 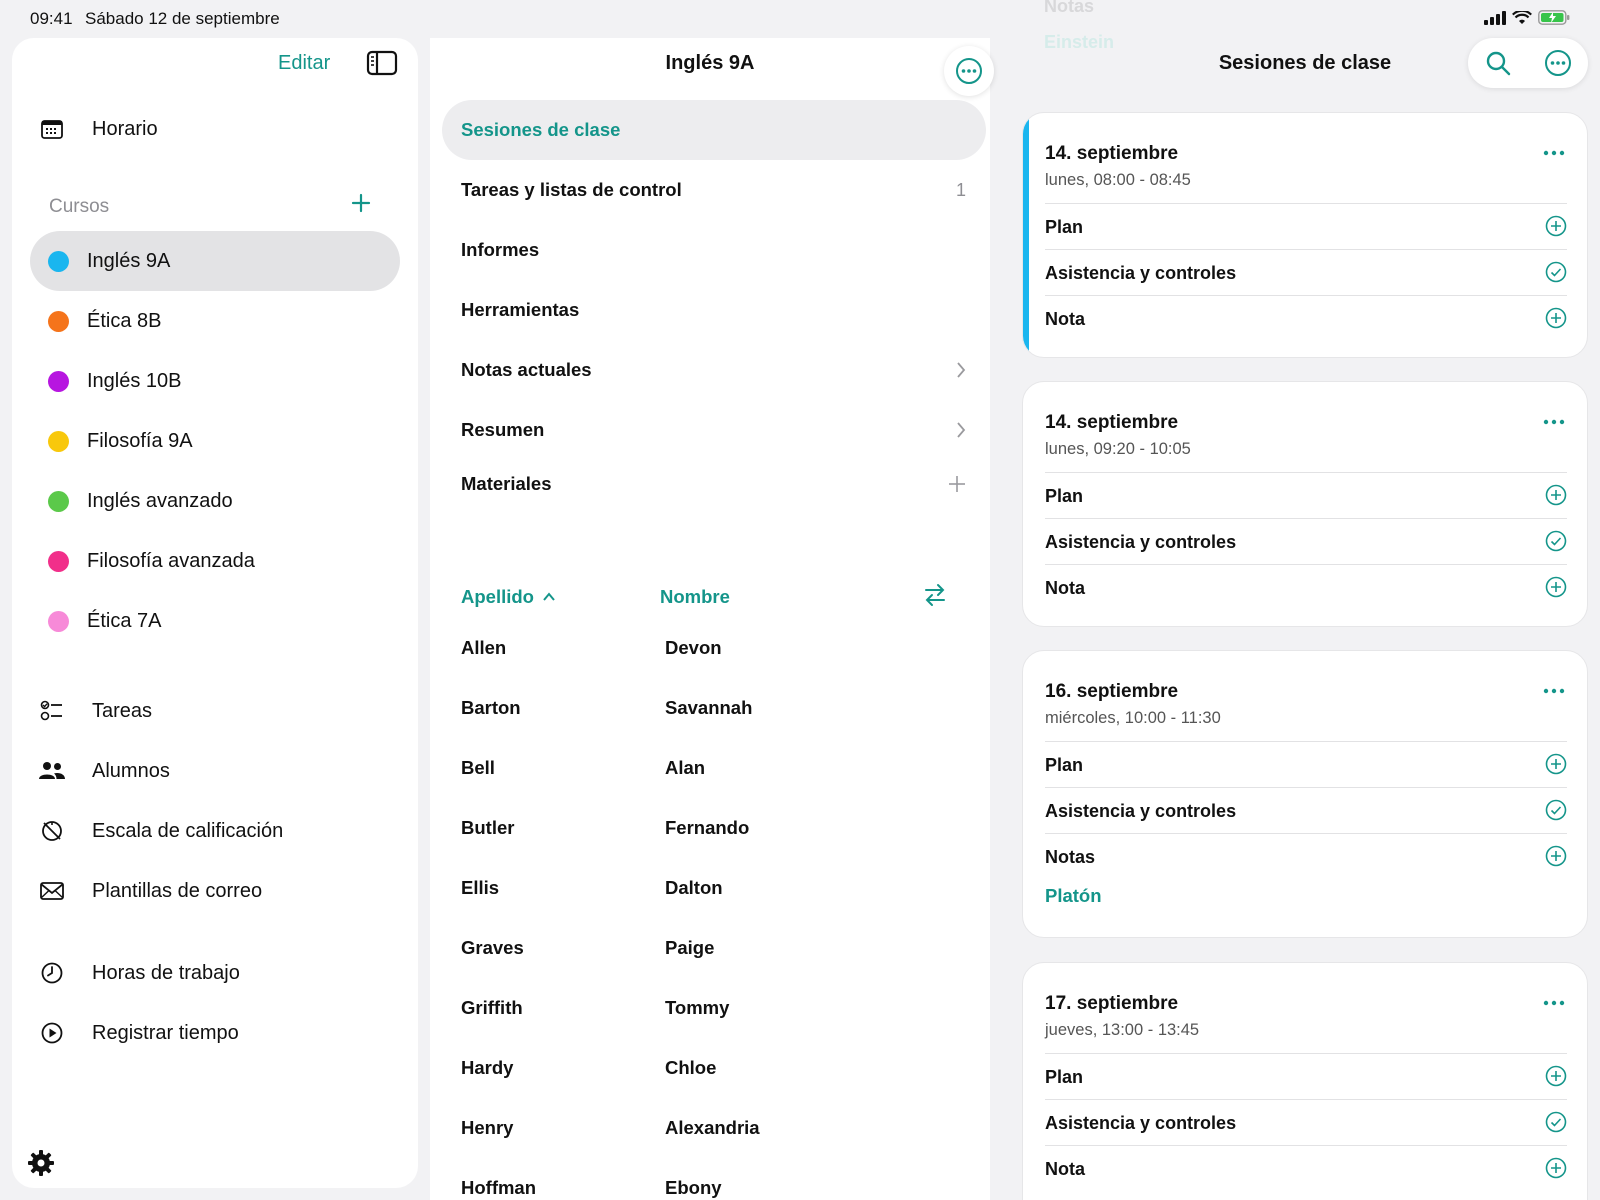 What do you see at coordinates (697, 1007) in the screenshot?
I see `first-name: Tommy` at bounding box center [697, 1007].